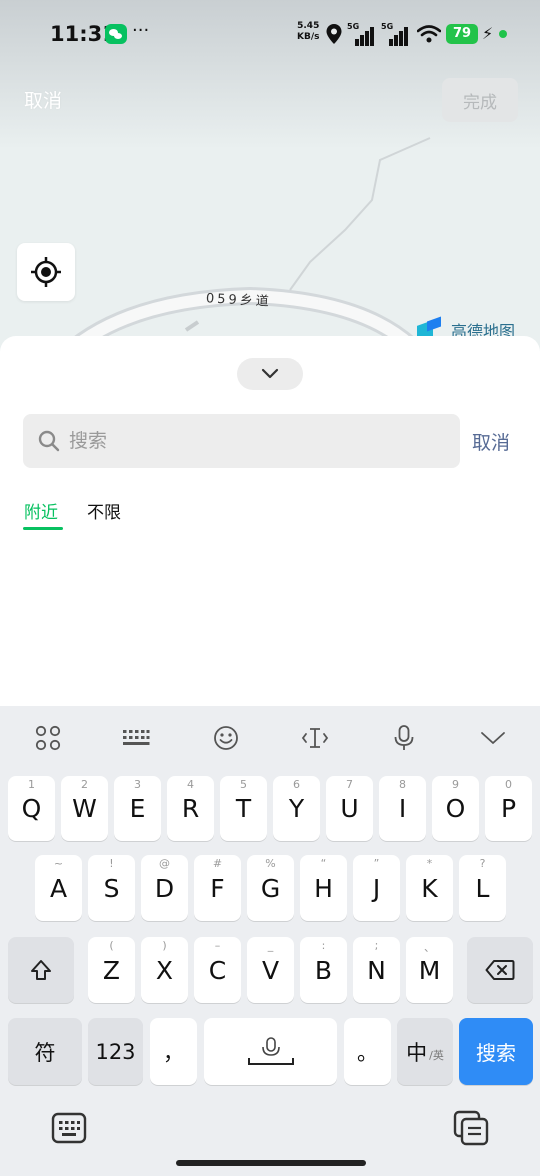 The width and height of the screenshot is (540, 1176). What do you see at coordinates (367, 1051) in the screenshot?
I see `period-key: 。` at bounding box center [367, 1051].